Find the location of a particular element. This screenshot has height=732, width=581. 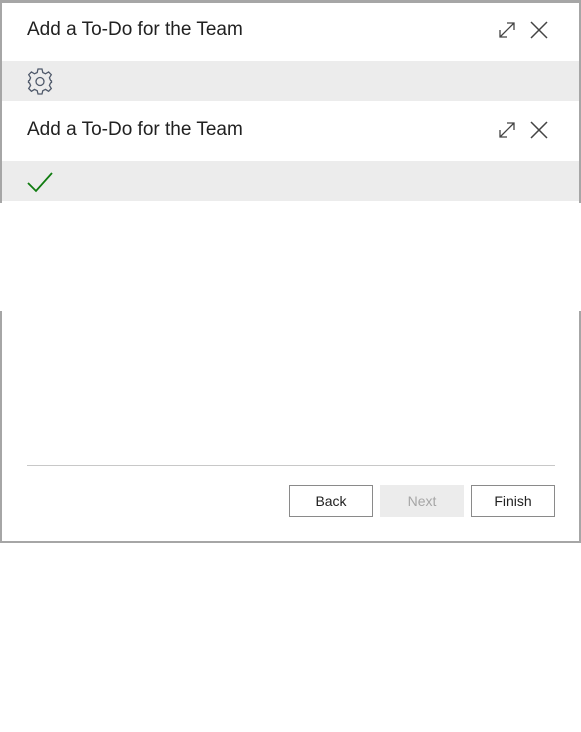

finish-button: Finish is located at coordinates (513, 501).